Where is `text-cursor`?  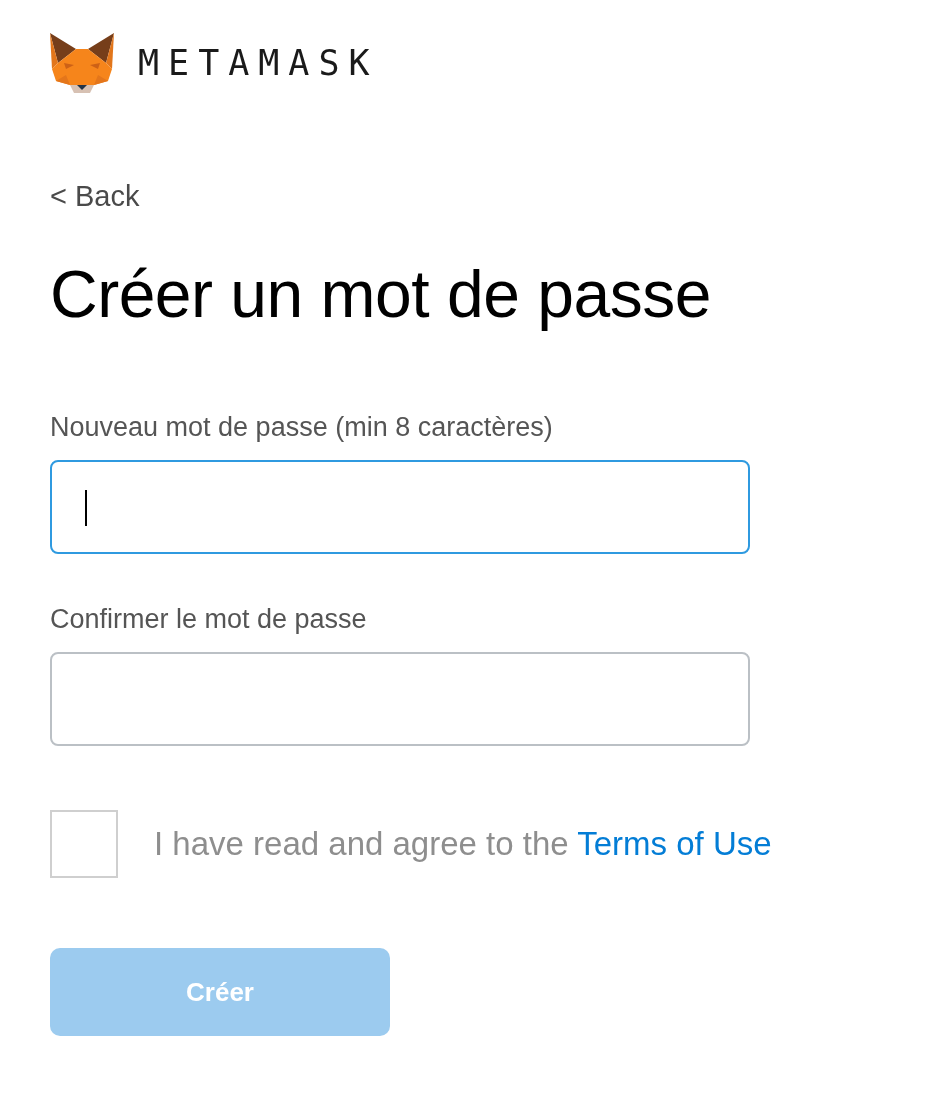 text-cursor is located at coordinates (86, 508).